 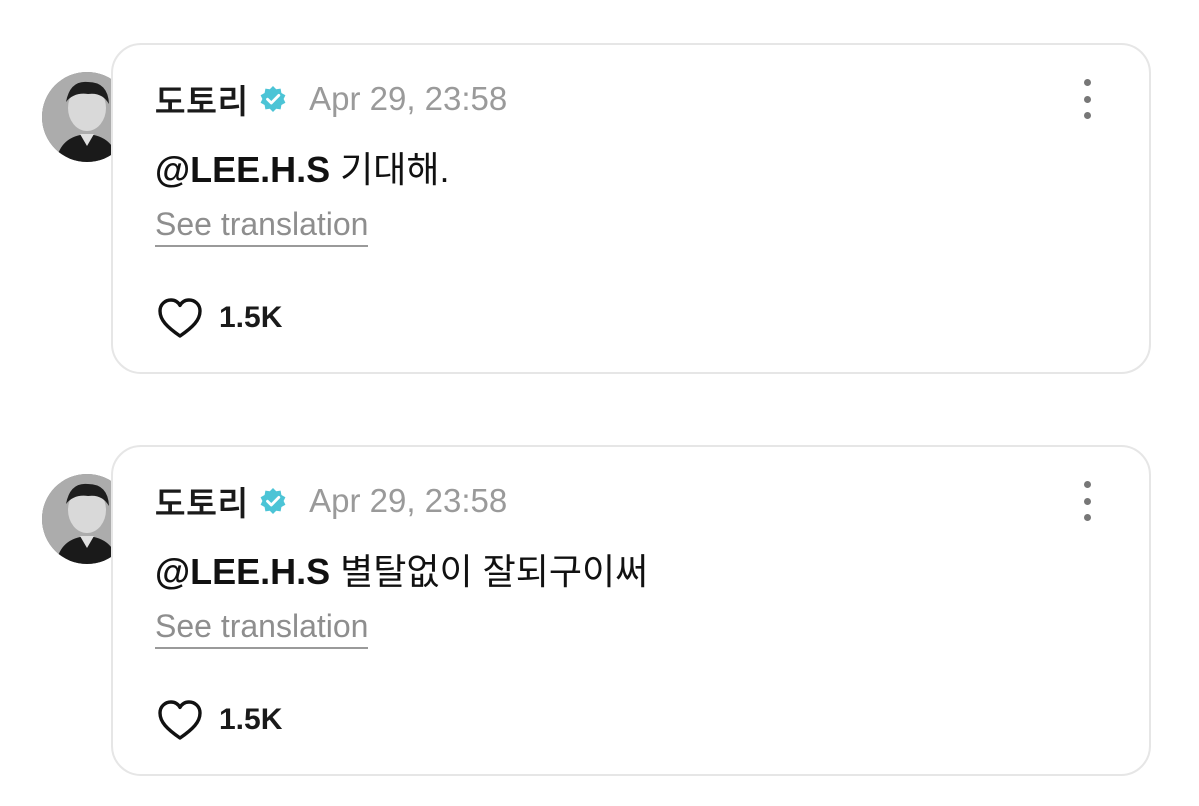 I want to click on comment-text: @LEE.H.S 기대해., so click(x=302, y=167).